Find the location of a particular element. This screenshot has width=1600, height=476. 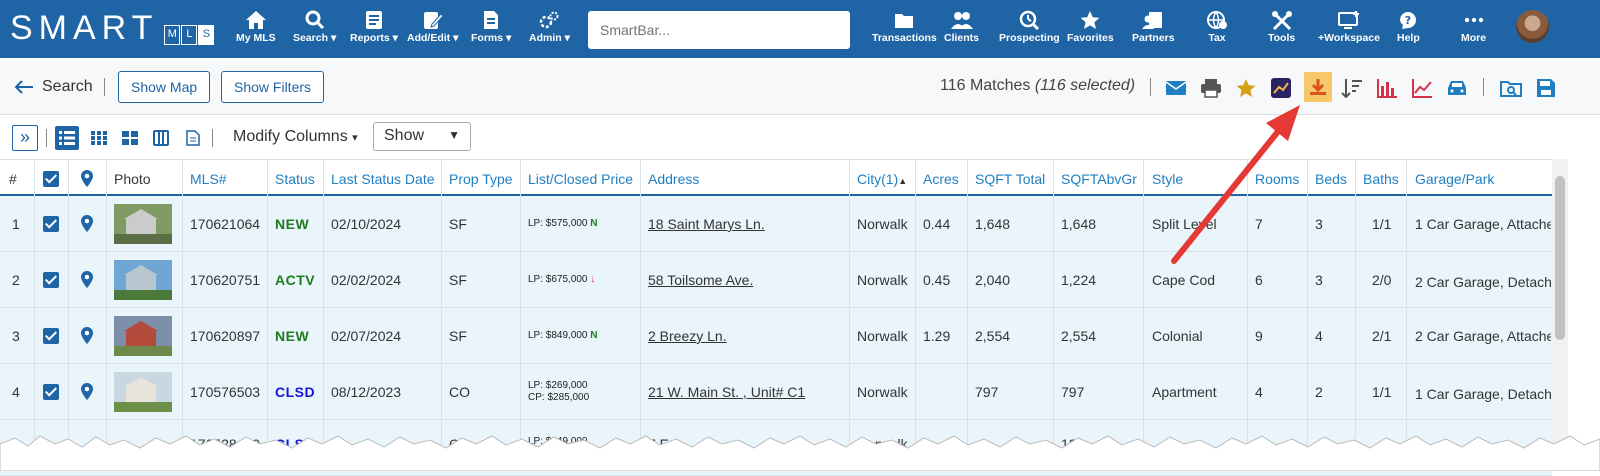

nav-prospecting: Prospecting is located at coordinates (1029, 30).